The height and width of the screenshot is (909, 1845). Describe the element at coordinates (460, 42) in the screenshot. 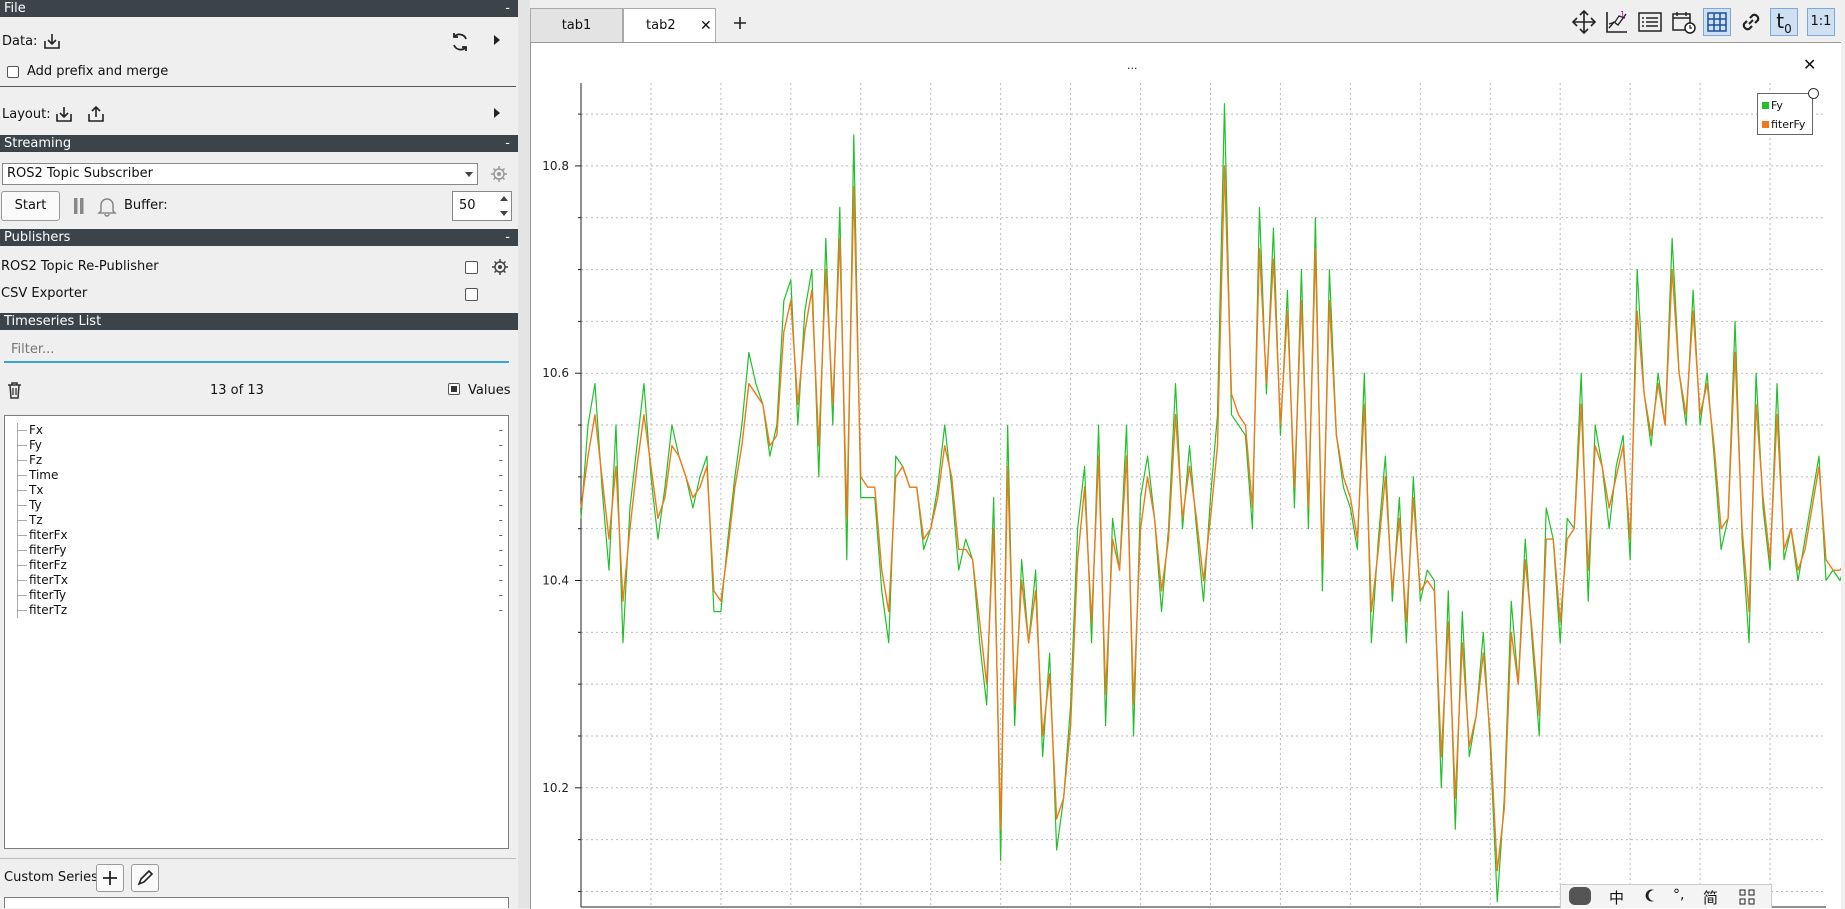

I see `reload-data-icon` at that location.